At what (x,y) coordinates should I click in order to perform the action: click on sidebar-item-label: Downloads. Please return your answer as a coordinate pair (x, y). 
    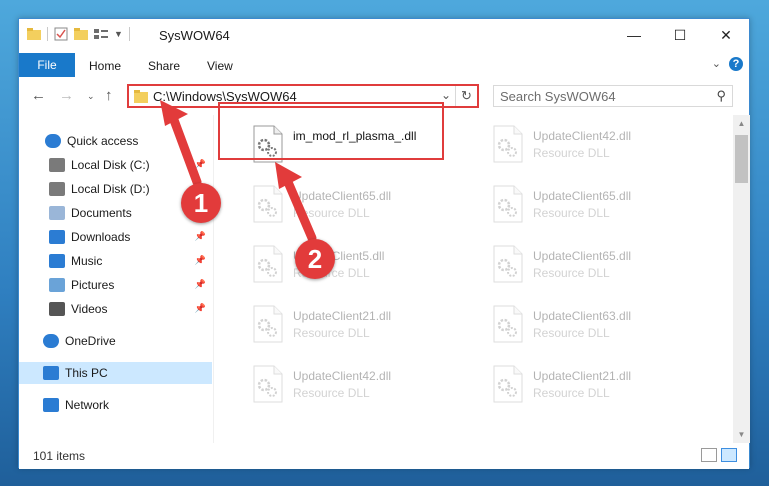
    Looking at the image, I should click on (101, 237).